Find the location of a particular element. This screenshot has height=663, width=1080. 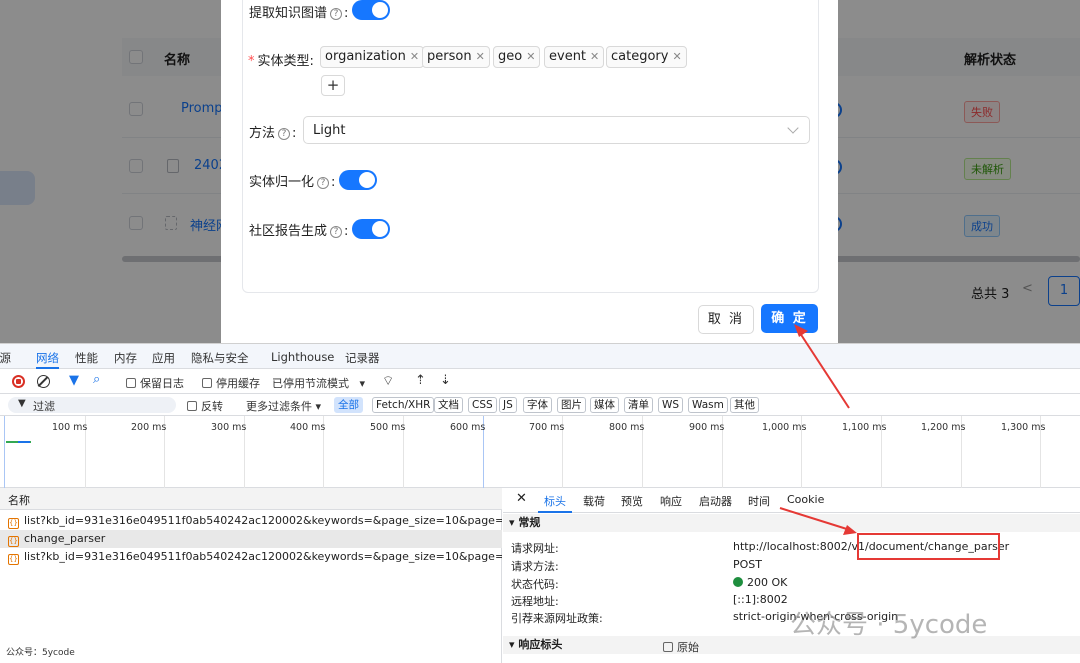

watermark: 公众号 · 5ycode is located at coordinates (889, 625).